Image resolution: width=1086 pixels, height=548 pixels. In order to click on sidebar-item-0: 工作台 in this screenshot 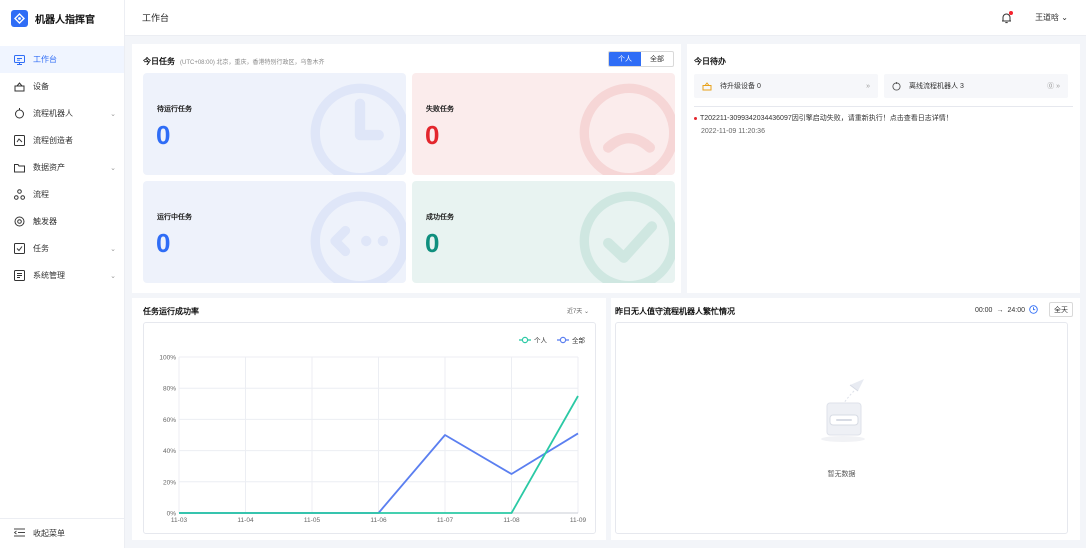, I will do `click(62, 59)`.